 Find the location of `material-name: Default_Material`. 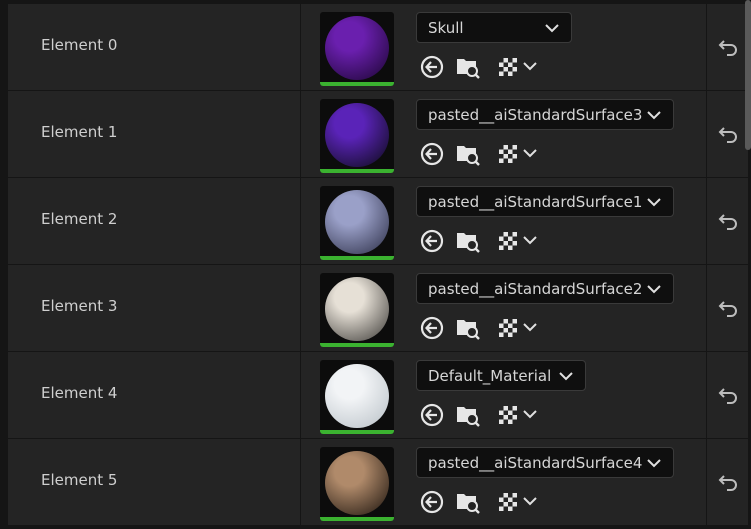

material-name: Default_Material is located at coordinates (490, 376).